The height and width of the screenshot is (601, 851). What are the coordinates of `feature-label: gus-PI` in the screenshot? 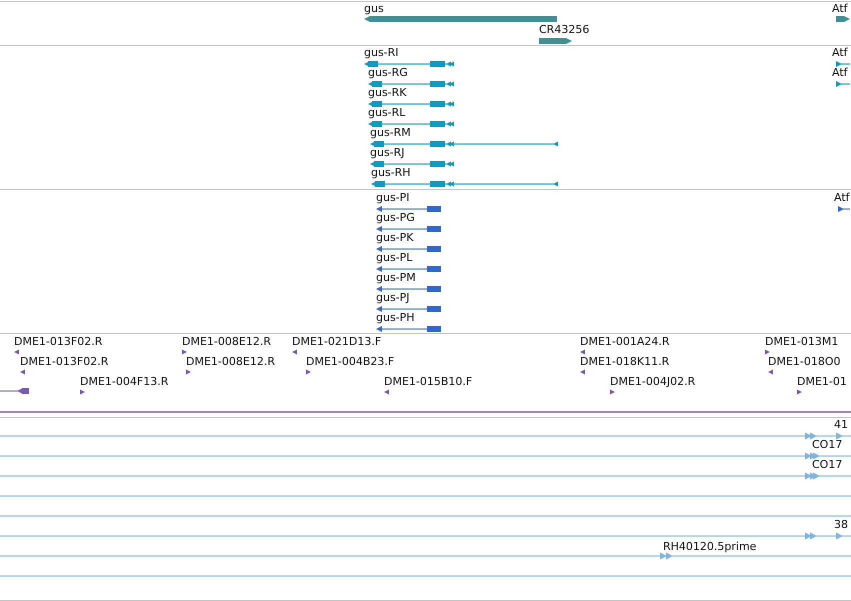 It's located at (393, 197).